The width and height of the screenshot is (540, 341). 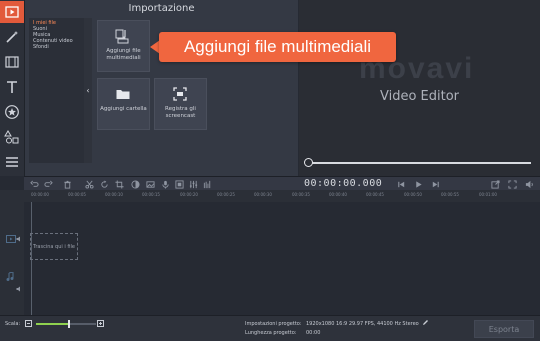 I want to click on audio-bars-icon, so click(x=206, y=184).